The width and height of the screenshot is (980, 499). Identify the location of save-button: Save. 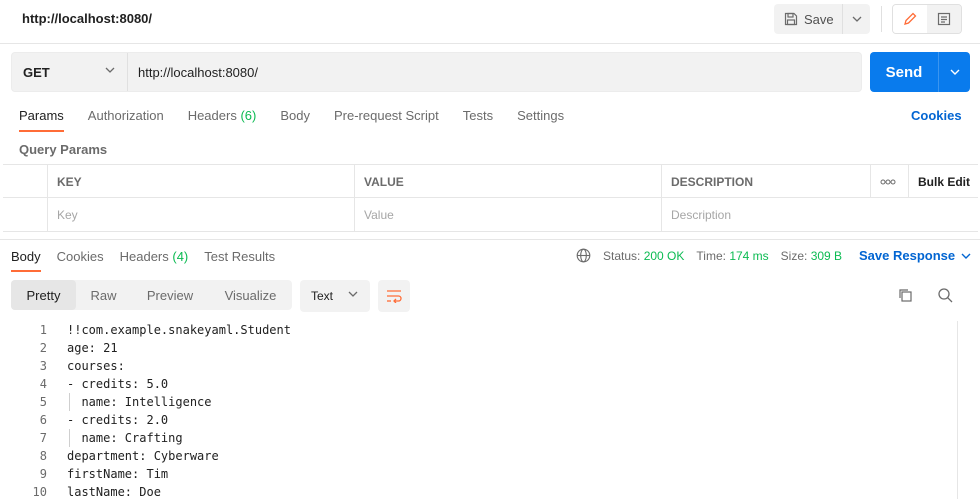
(808, 19).